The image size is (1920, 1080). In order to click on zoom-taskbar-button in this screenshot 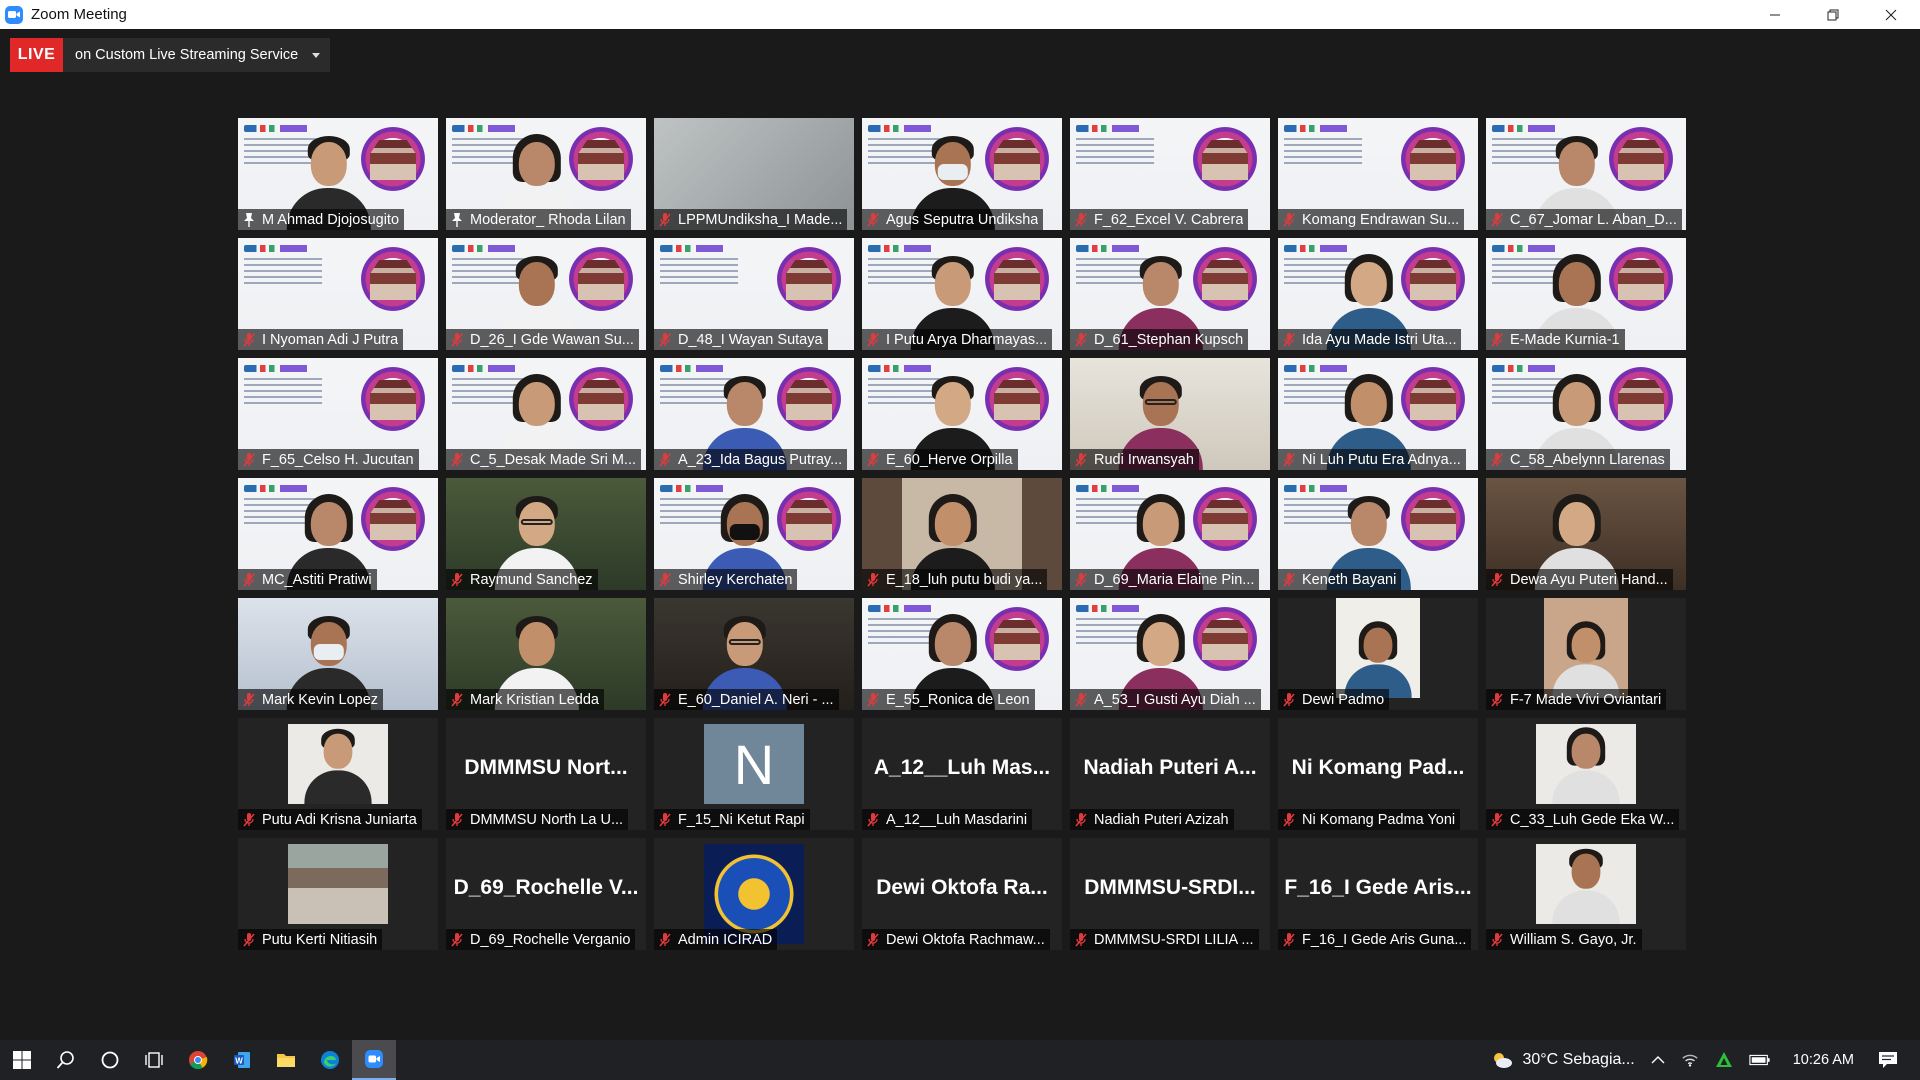, I will do `click(374, 1060)`.